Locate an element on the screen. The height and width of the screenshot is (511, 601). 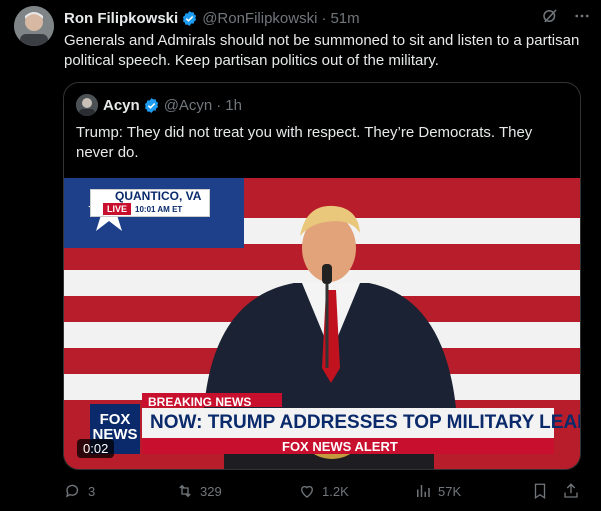
grok-icon is located at coordinates (550, 18).